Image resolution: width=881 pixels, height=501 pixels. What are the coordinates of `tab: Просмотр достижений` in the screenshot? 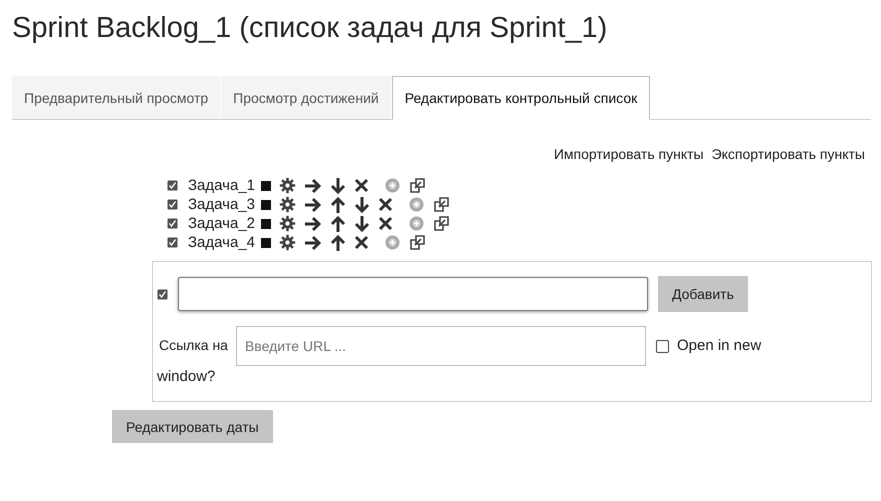 It's located at (306, 97).